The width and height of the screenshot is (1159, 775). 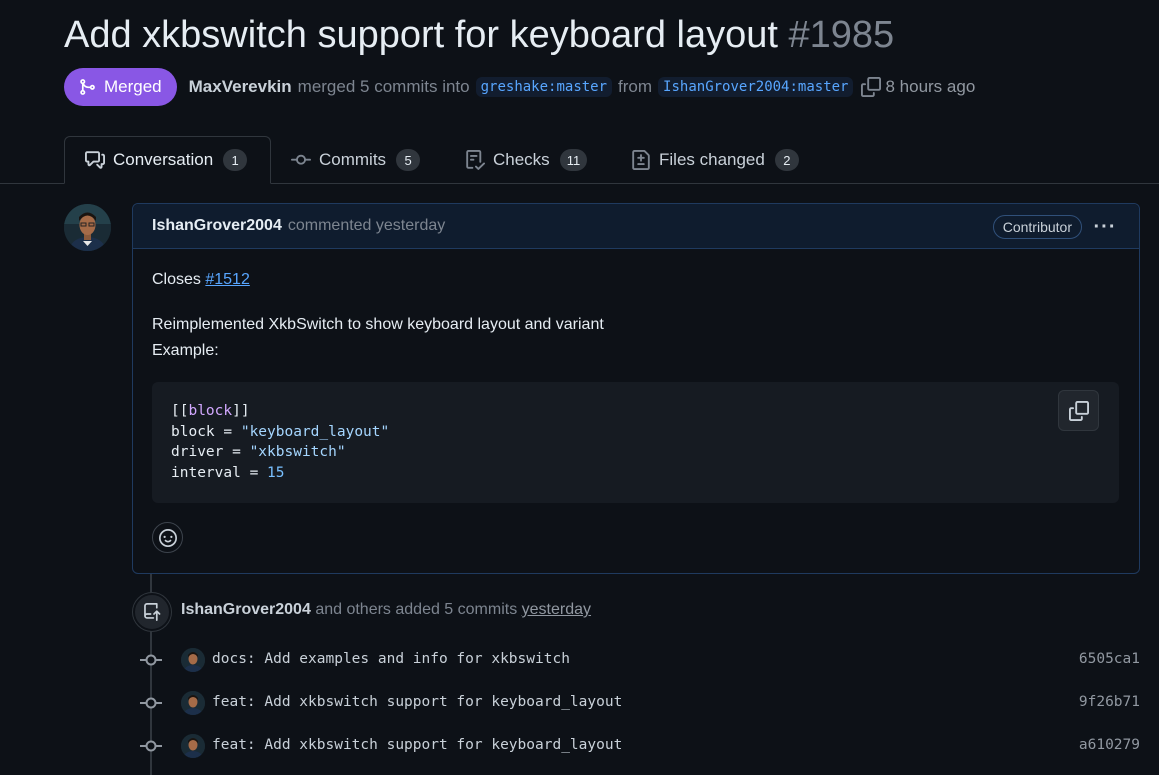 I want to click on tab-label: Files changed, so click(x=712, y=159).